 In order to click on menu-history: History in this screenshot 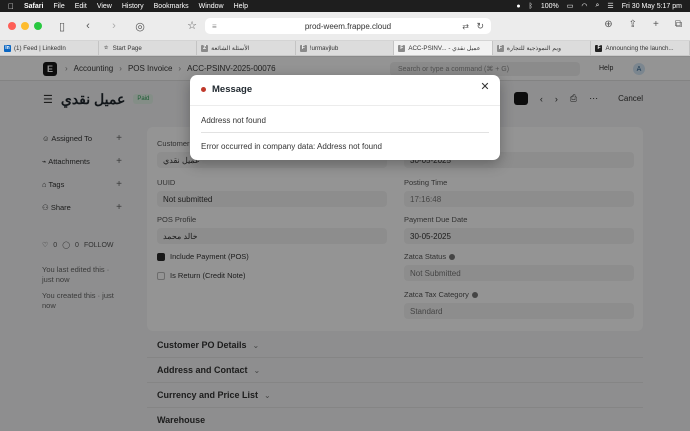, I will do `click(133, 6)`.